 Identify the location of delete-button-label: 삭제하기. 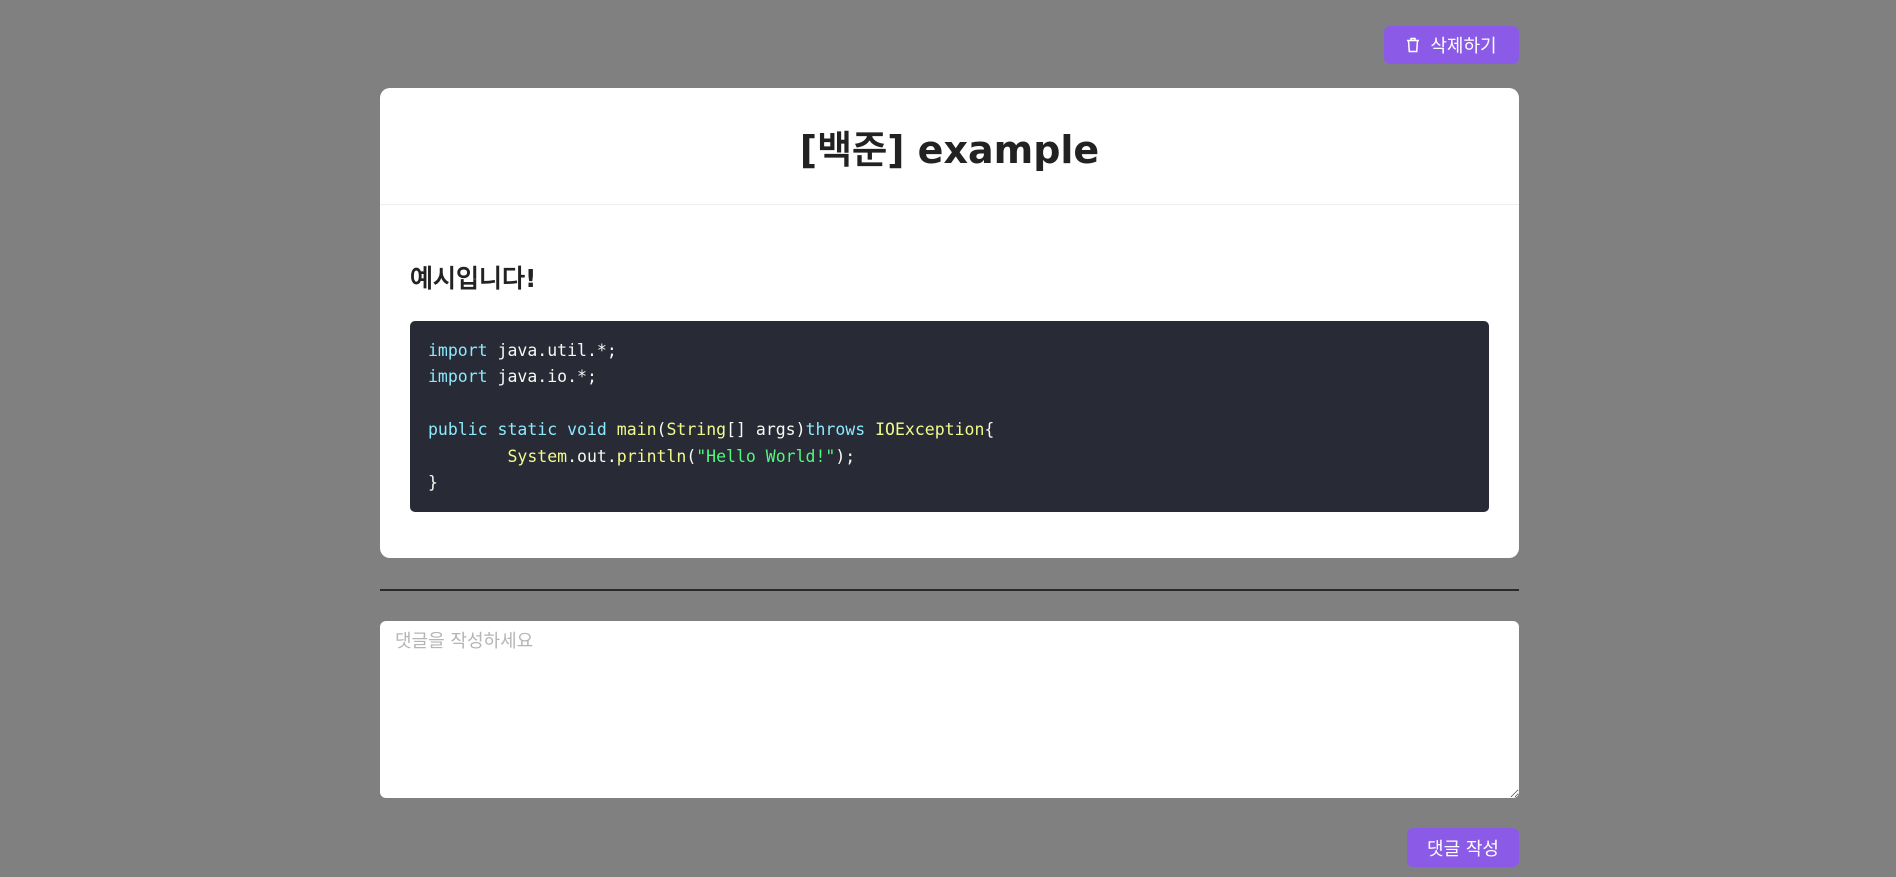
(1463, 46).